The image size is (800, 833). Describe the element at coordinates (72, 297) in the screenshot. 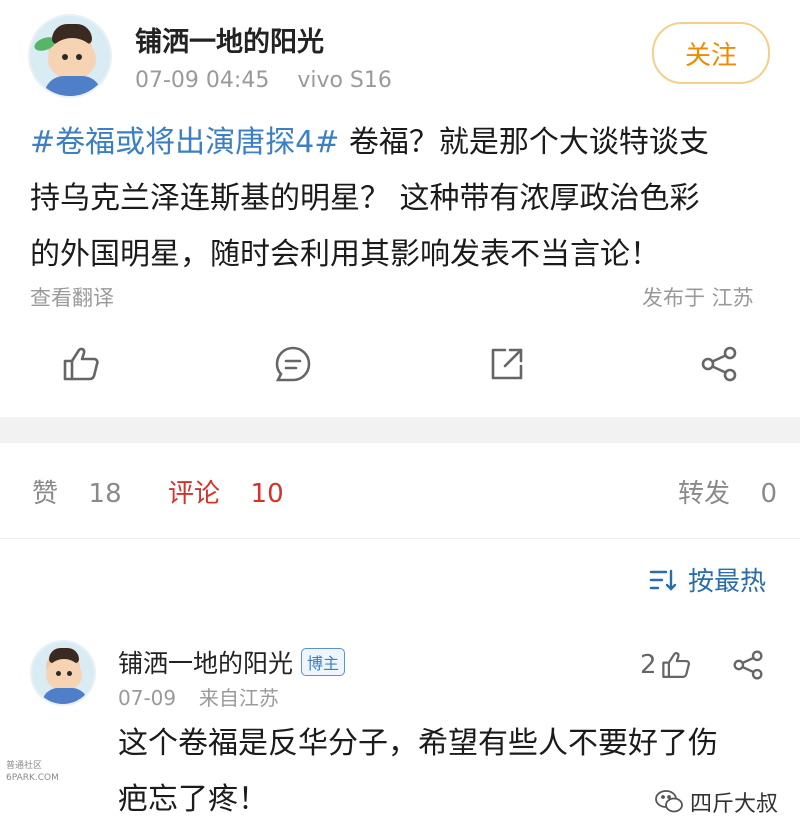

I see `translate-link: 查看翻译` at that location.